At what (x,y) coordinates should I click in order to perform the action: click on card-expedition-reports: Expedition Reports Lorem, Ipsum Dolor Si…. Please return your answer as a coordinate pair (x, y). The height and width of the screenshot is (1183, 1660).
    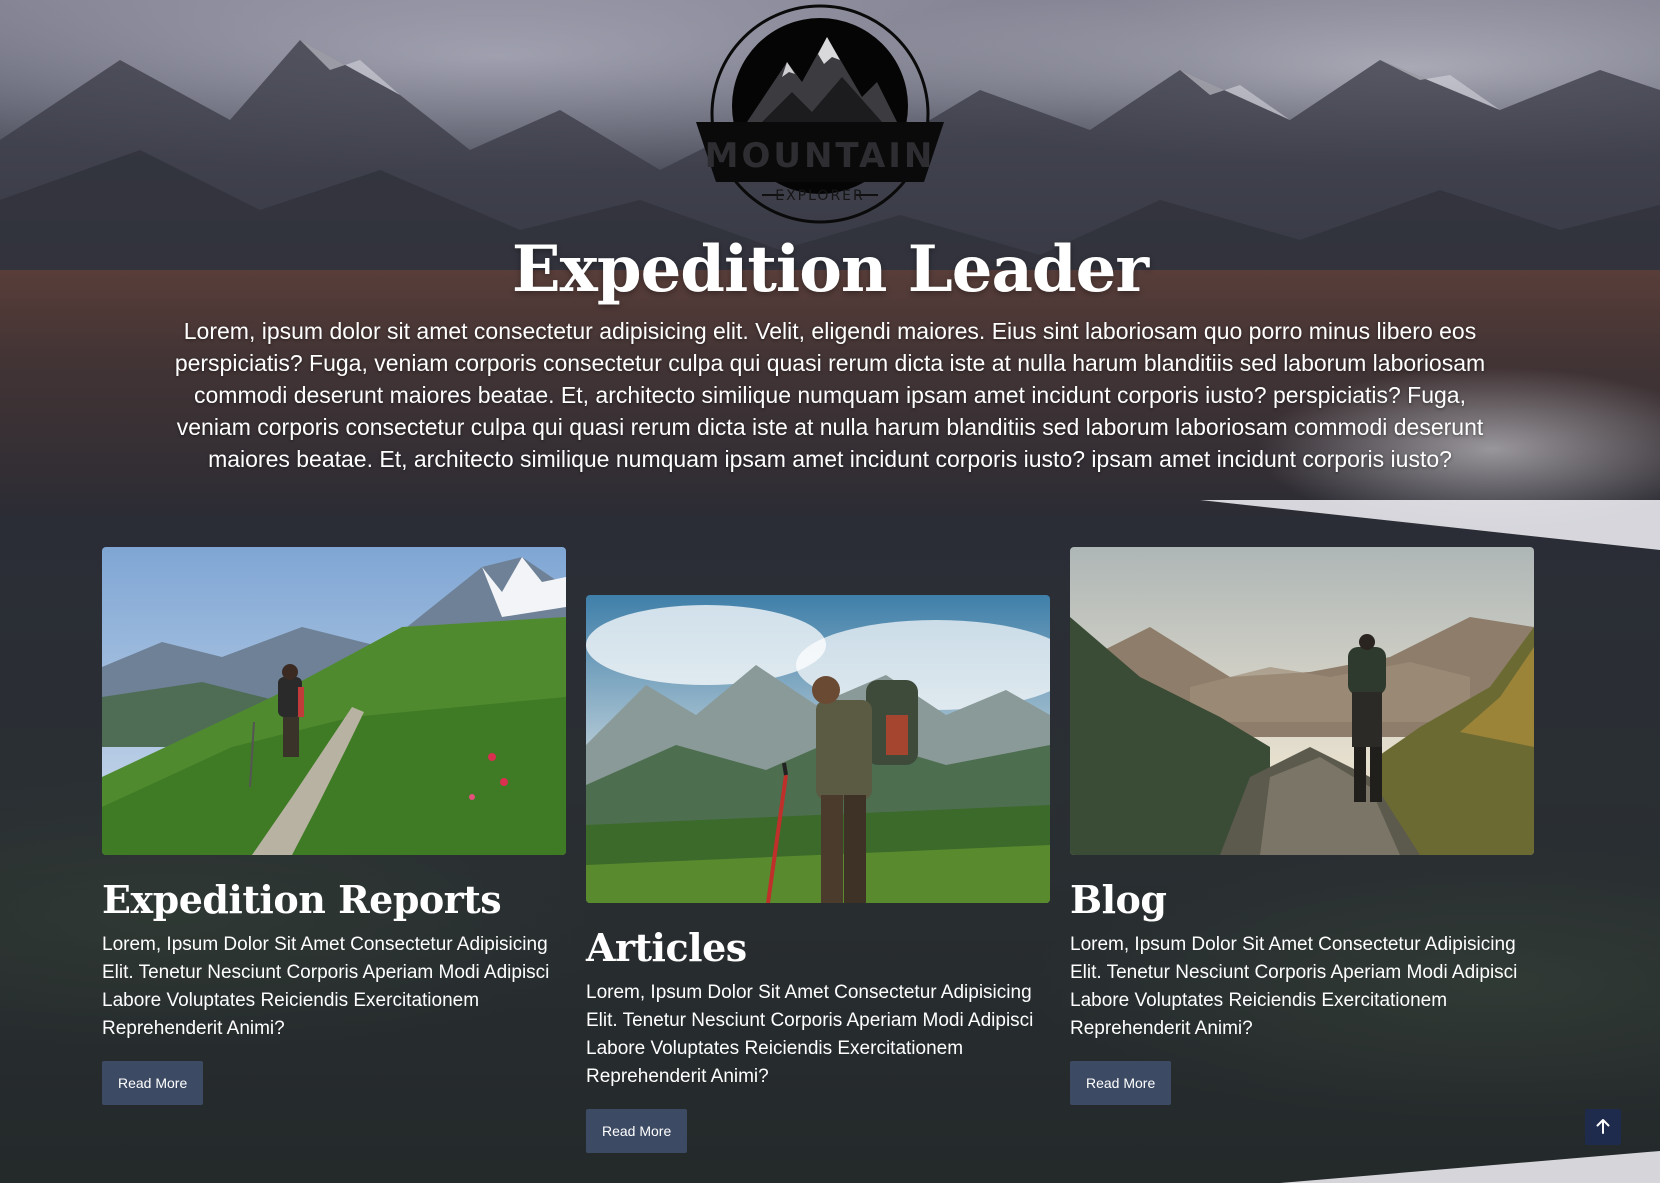
    Looking at the image, I should click on (334, 826).